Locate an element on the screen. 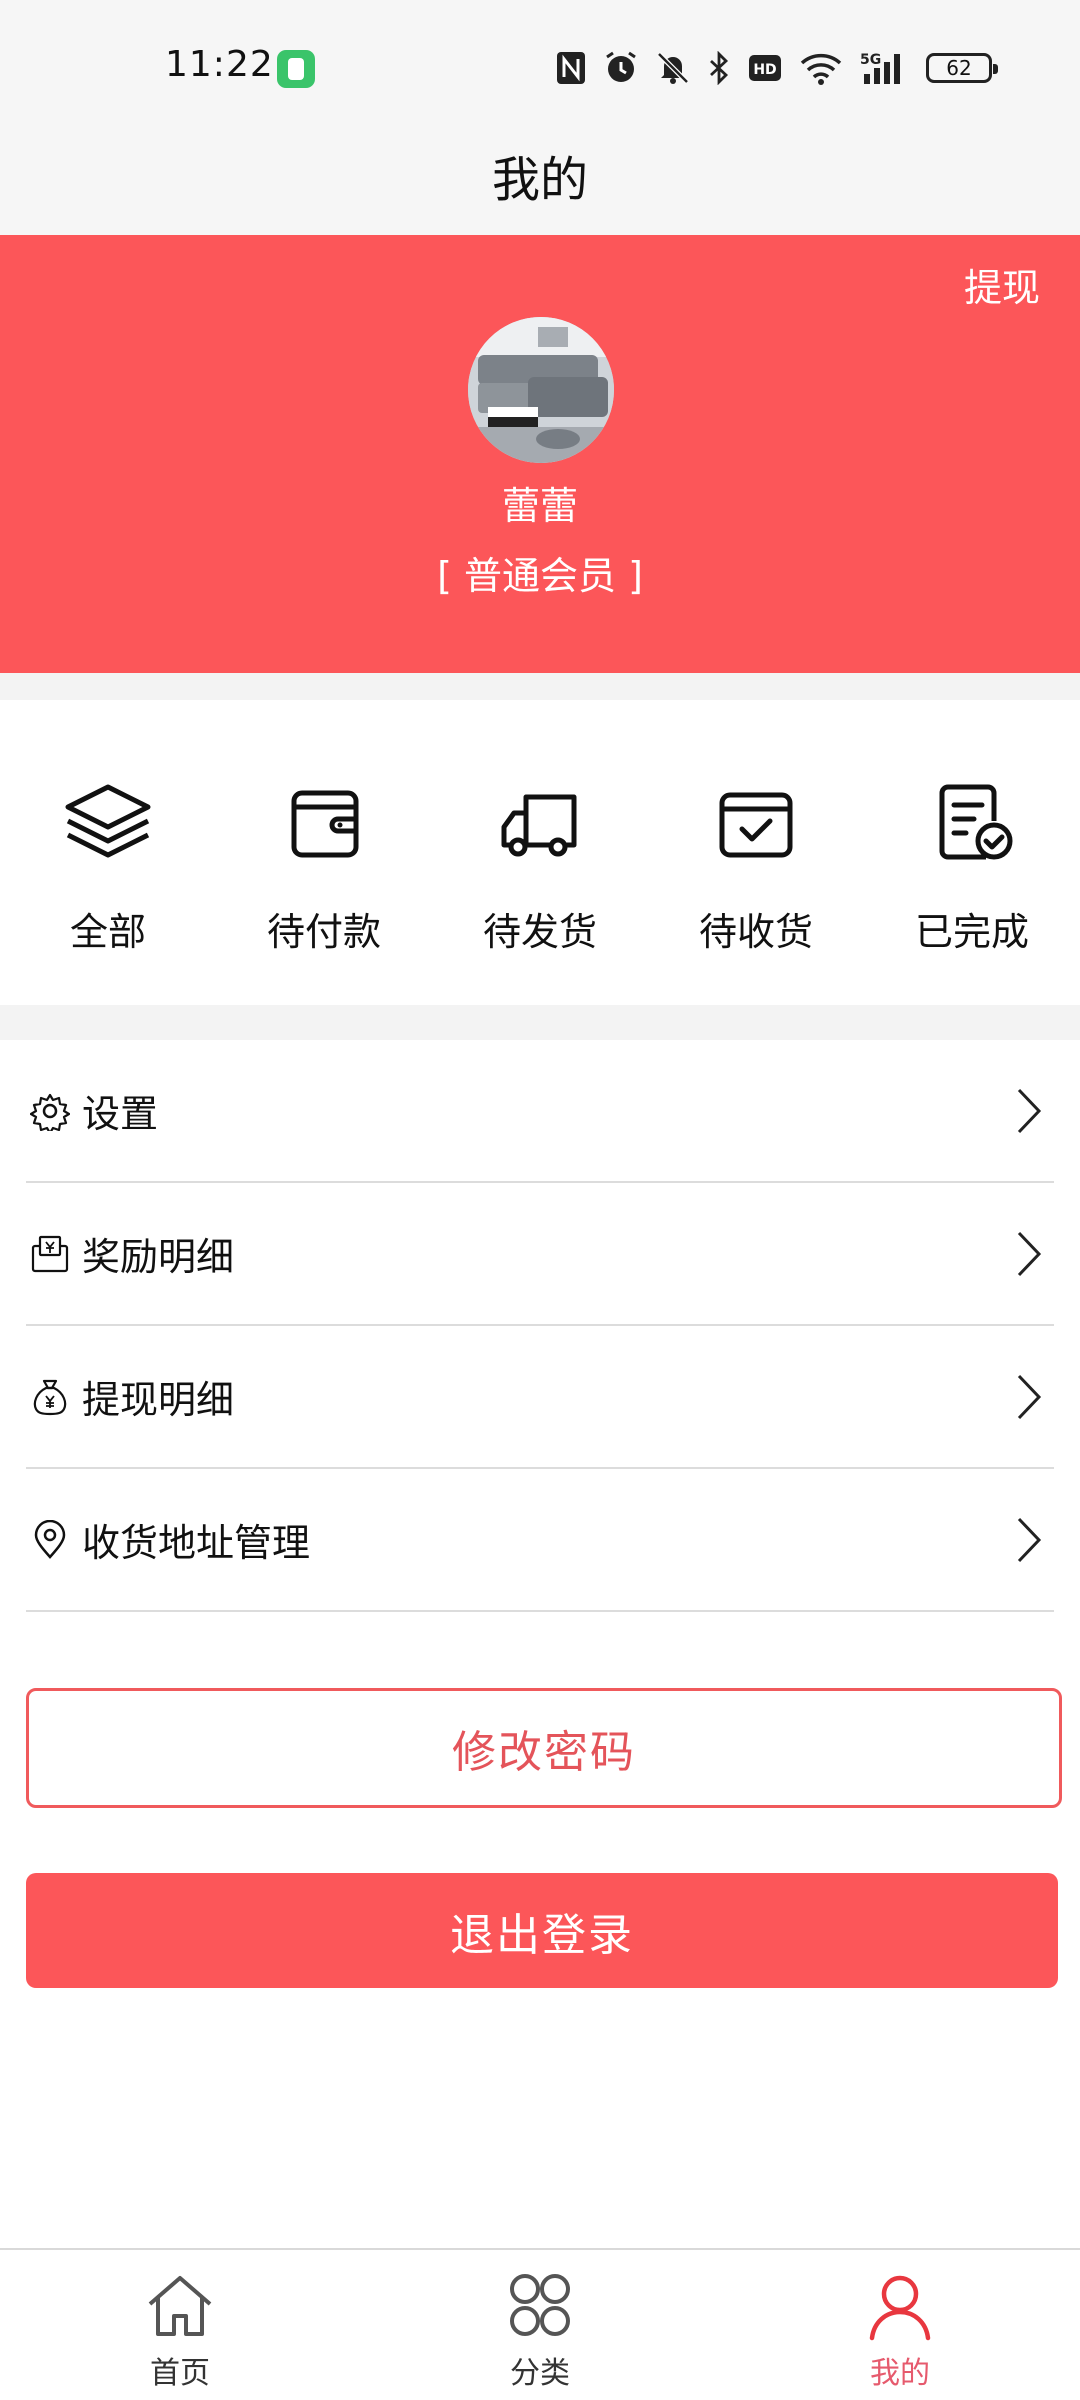  money-bag-icon is located at coordinates (50, 1397).